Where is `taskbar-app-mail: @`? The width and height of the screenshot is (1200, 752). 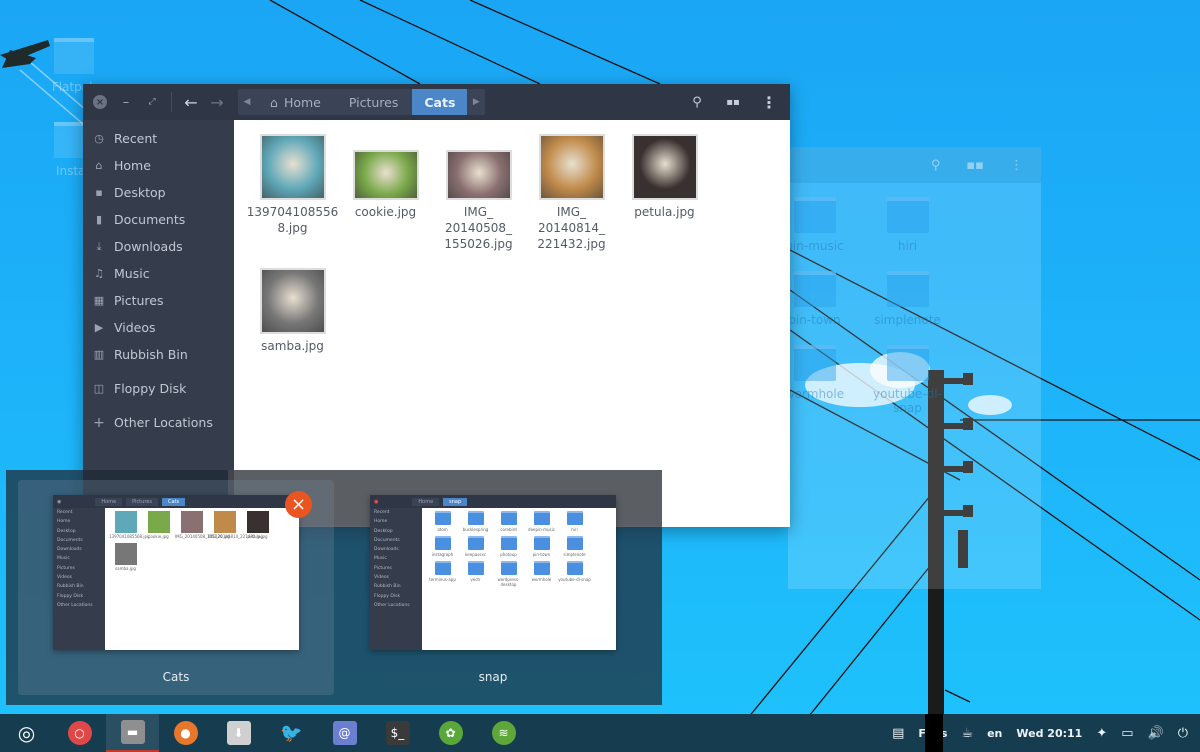
taskbar-app-mail: @ is located at coordinates (344, 733).